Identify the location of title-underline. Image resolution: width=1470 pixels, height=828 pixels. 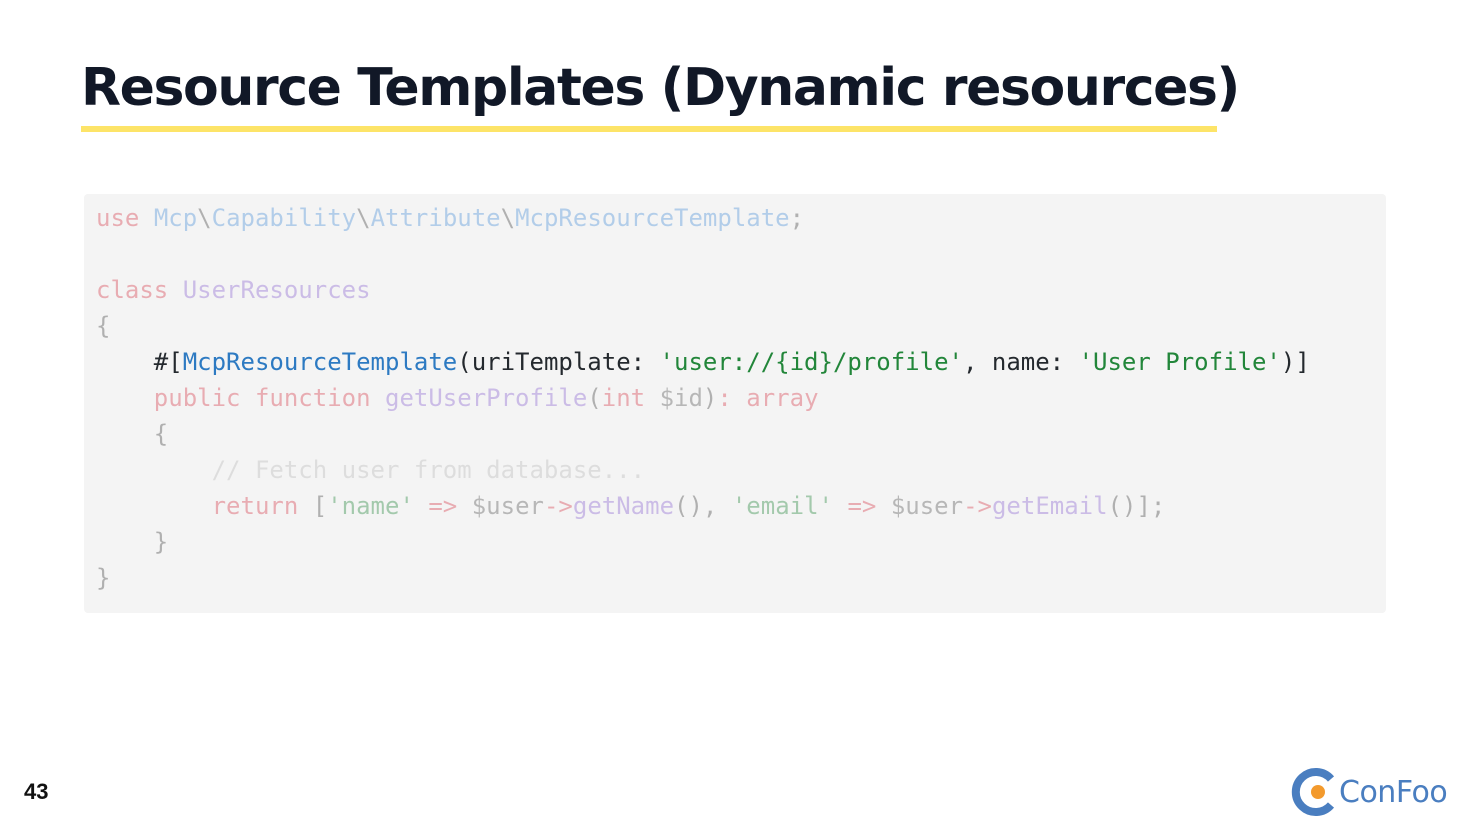
(649, 129).